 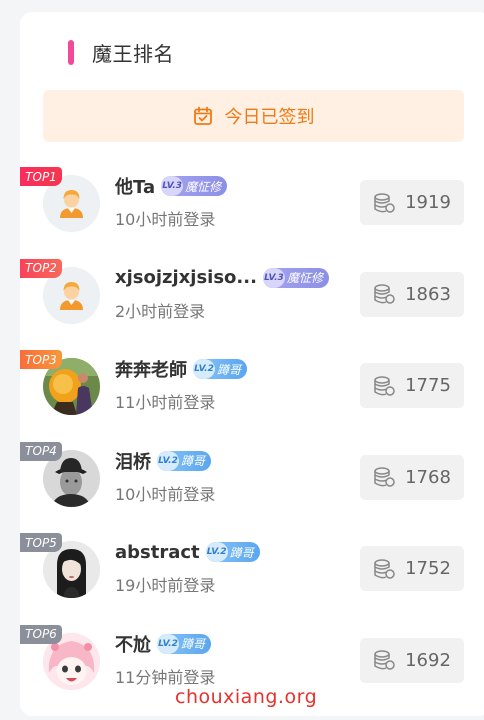 What do you see at coordinates (165, 659) in the screenshot?
I see `user-info: 不尬 LV.2 蹲哥 11分钟前登录` at bounding box center [165, 659].